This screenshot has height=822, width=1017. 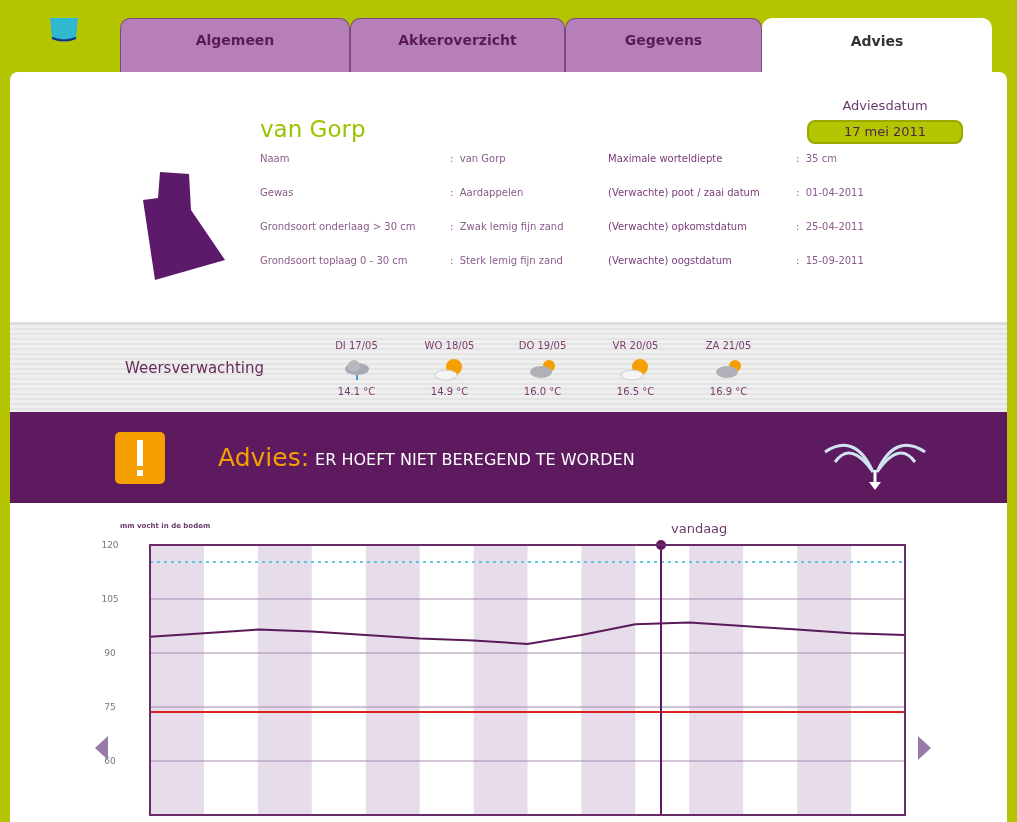 What do you see at coordinates (277, 193) in the screenshot?
I see `detail-label: Gewas` at bounding box center [277, 193].